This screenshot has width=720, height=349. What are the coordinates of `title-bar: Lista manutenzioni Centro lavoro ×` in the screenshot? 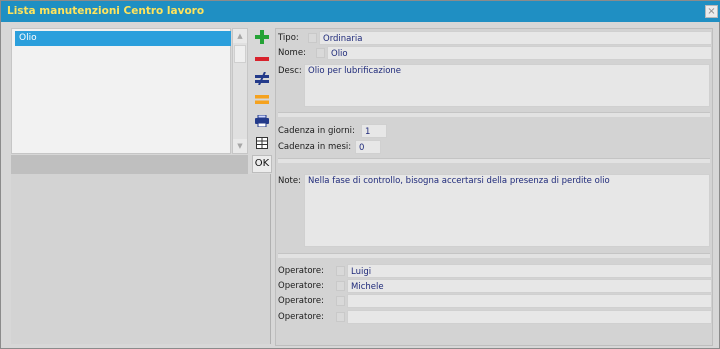 It's located at (360, 11).